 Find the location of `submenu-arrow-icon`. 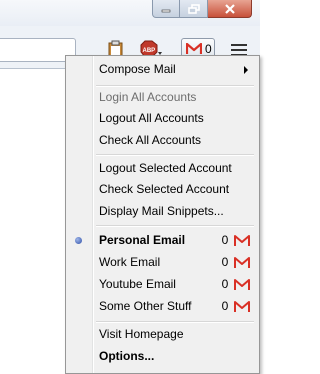

submenu-arrow-icon is located at coordinates (246, 70).